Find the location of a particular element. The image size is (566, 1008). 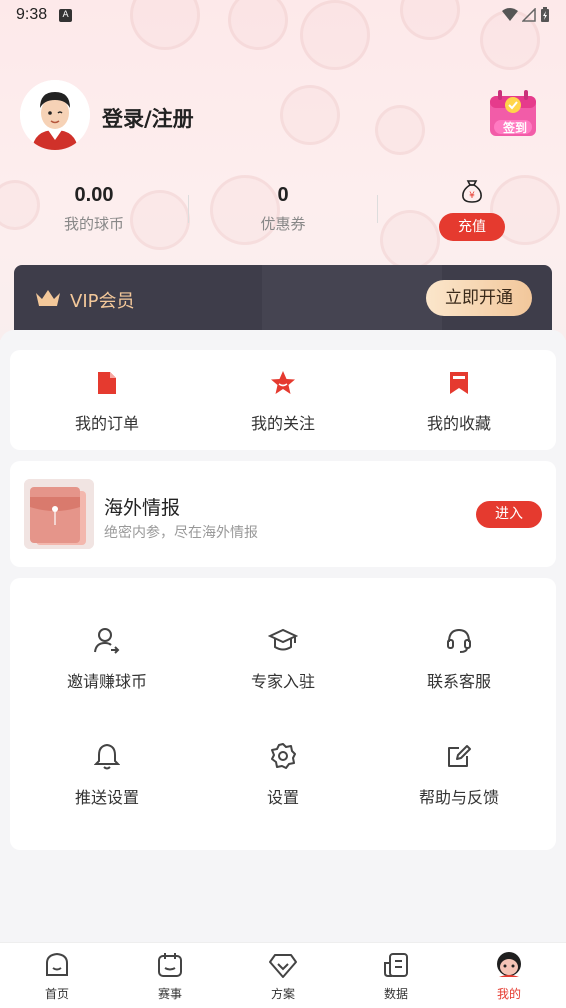

avatar is located at coordinates (55, 115).